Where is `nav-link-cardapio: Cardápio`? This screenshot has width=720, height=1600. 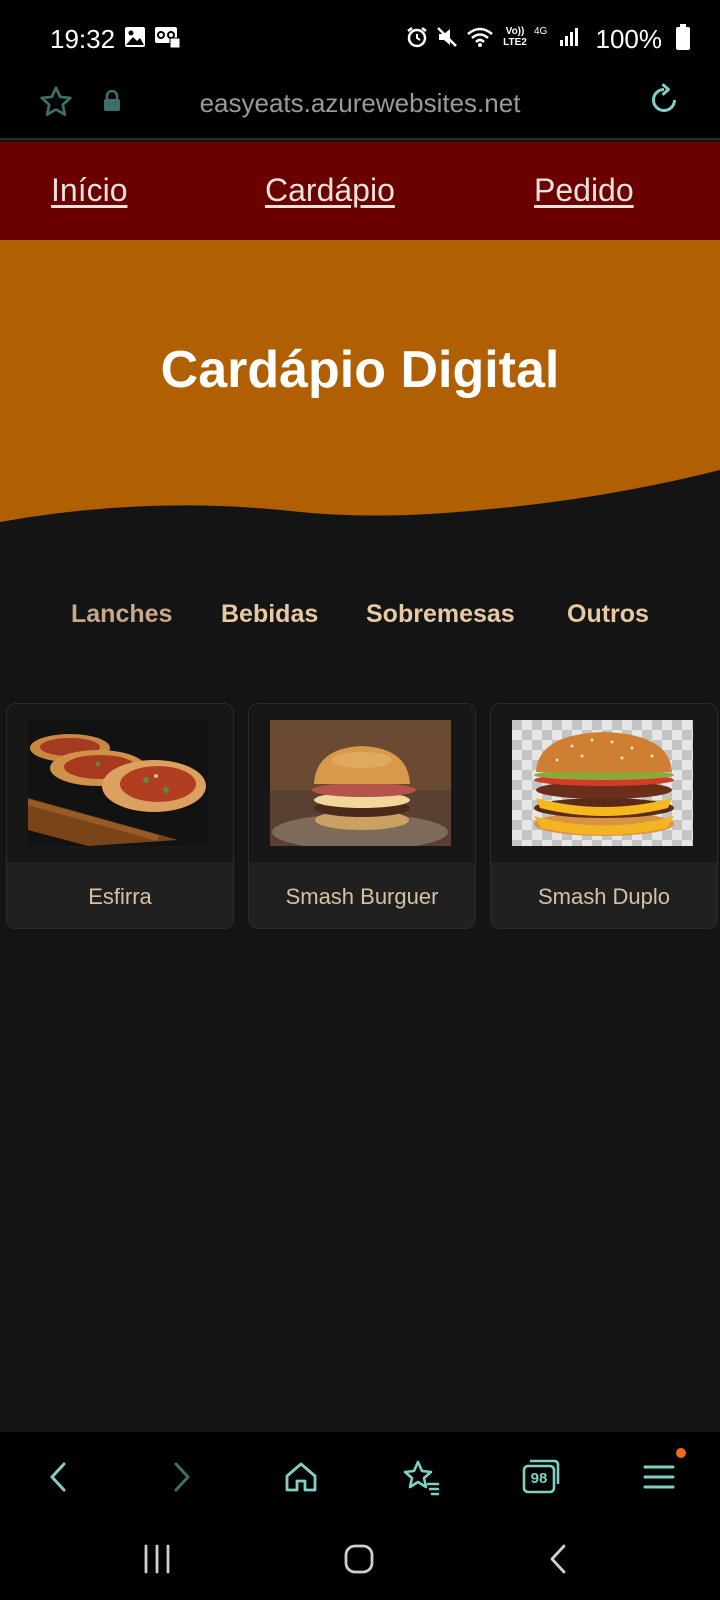 nav-link-cardapio: Cardápio is located at coordinates (330, 190).